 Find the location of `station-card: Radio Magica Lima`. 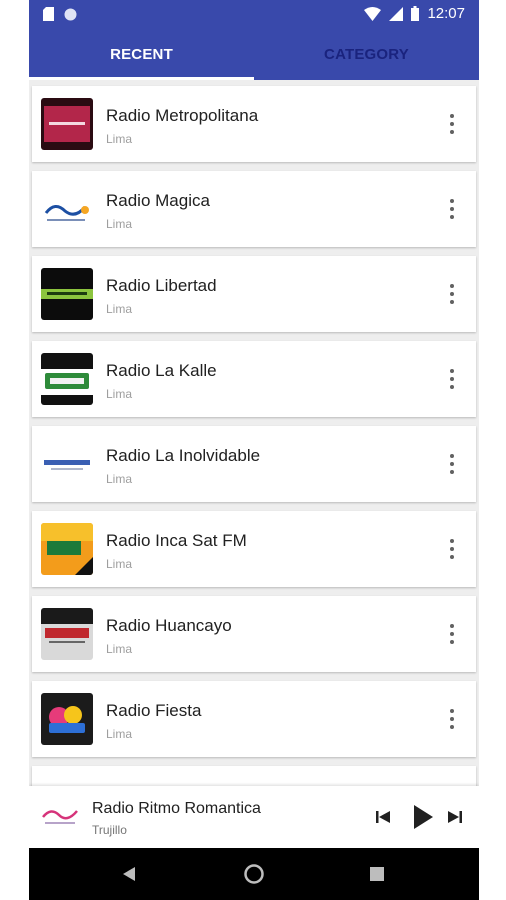

station-card: Radio Magica Lima is located at coordinates (254, 209).